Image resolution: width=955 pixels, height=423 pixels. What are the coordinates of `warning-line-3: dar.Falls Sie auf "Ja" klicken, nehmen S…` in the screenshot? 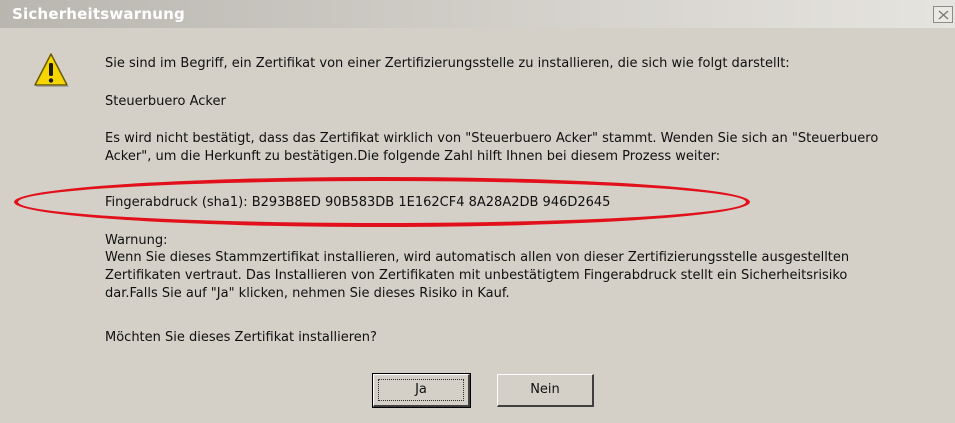 It's located at (307, 293).